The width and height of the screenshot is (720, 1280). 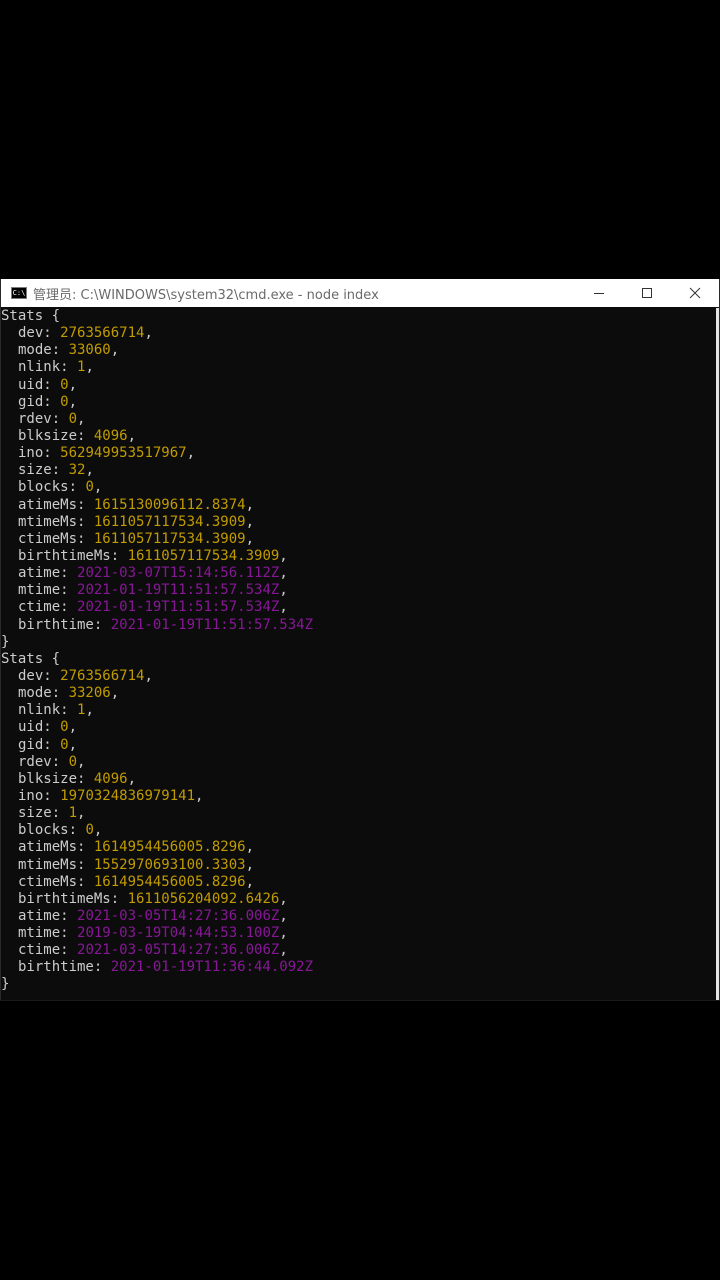 I want to click on stats-field-uid: uid: 0,, so click(x=360, y=727).